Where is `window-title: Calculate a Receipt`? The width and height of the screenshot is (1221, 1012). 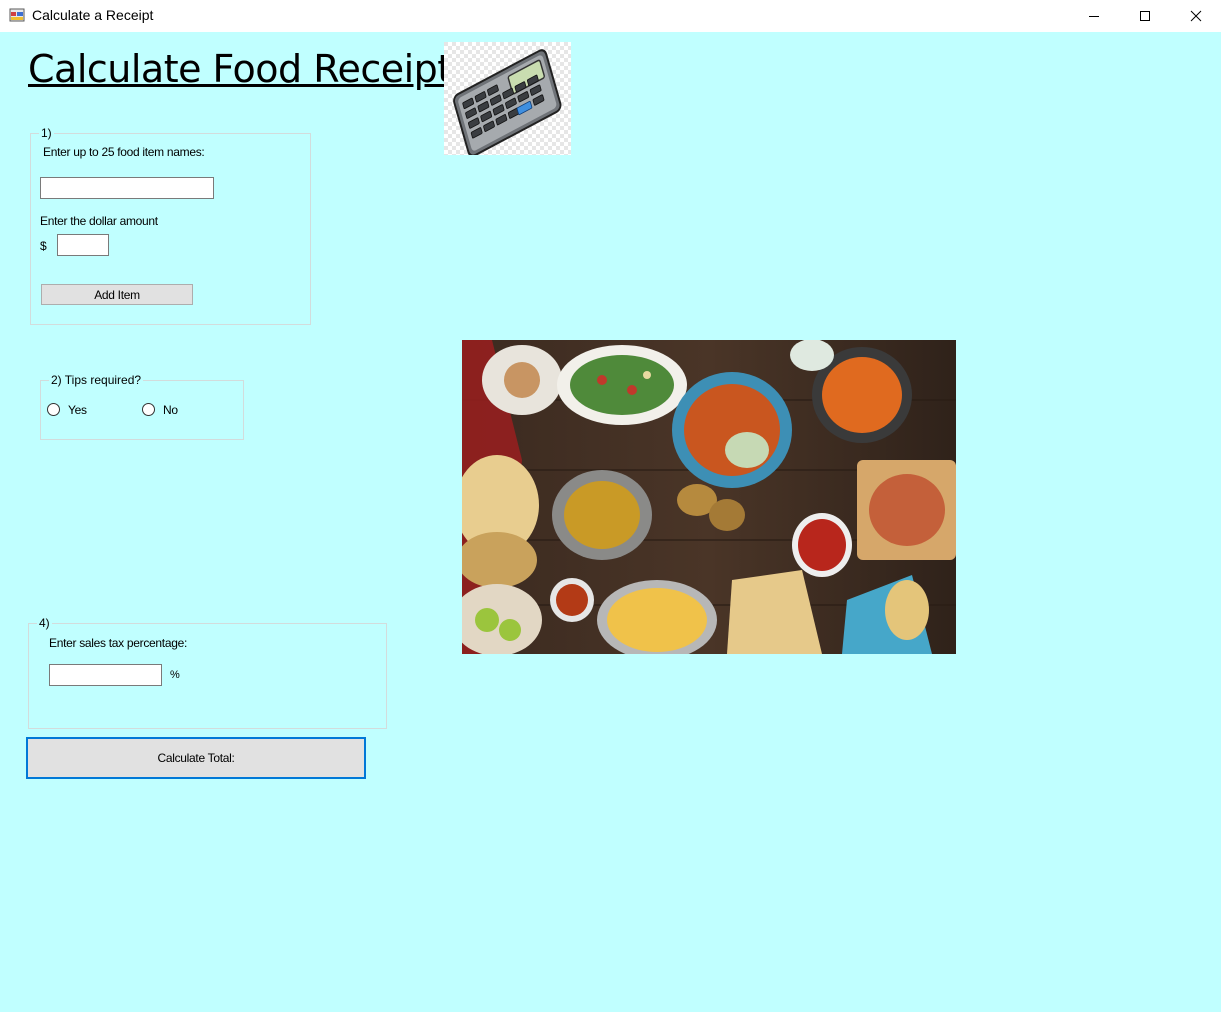 window-title: Calculate a Receipt is located at coordinates (93, 15).